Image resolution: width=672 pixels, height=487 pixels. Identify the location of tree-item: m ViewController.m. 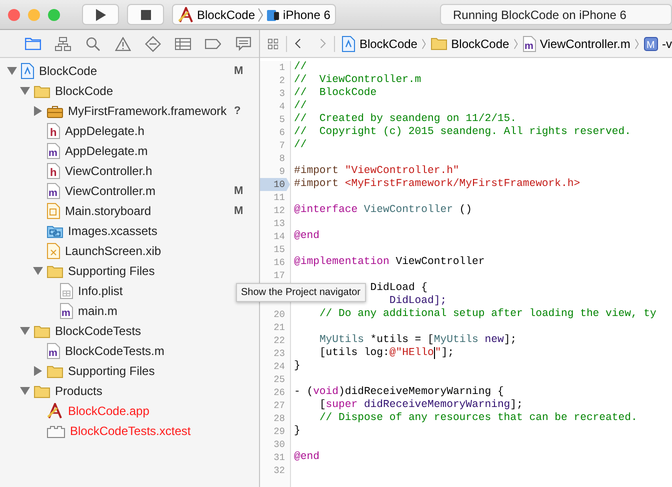
(94, 191).